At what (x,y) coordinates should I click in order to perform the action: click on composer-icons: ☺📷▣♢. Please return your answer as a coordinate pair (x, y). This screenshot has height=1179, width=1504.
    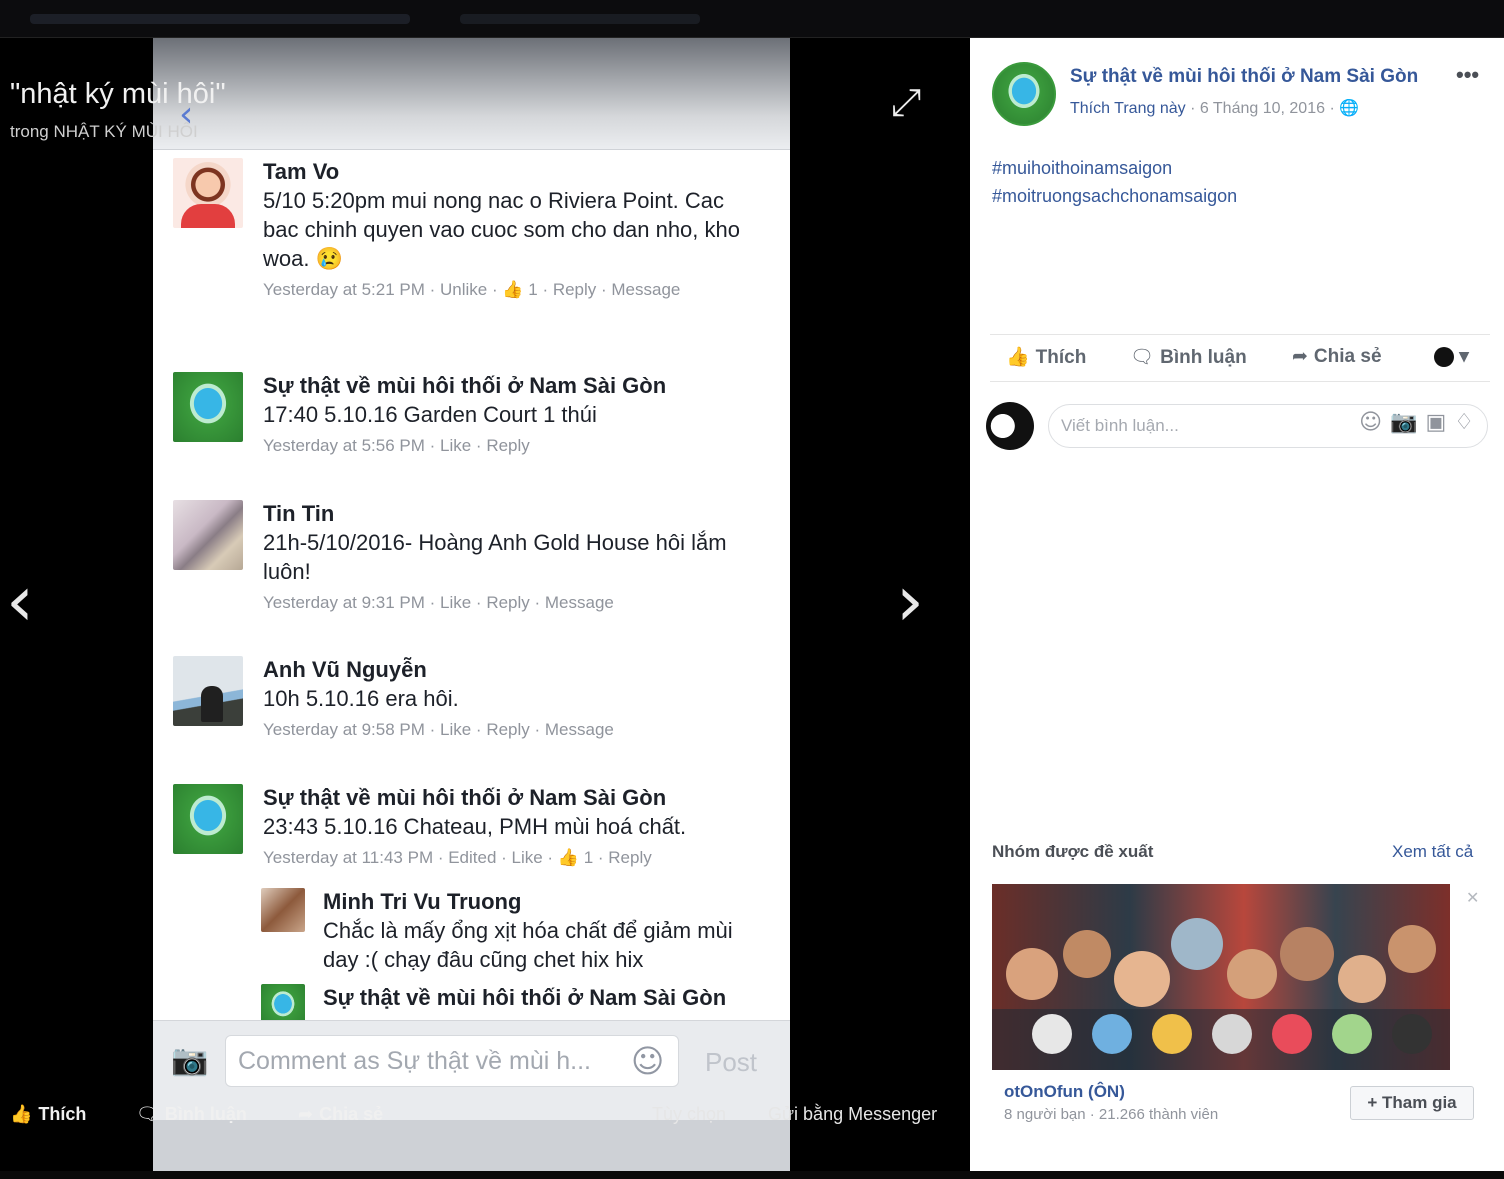
    Looking at the image, I should click on (1420, 422).